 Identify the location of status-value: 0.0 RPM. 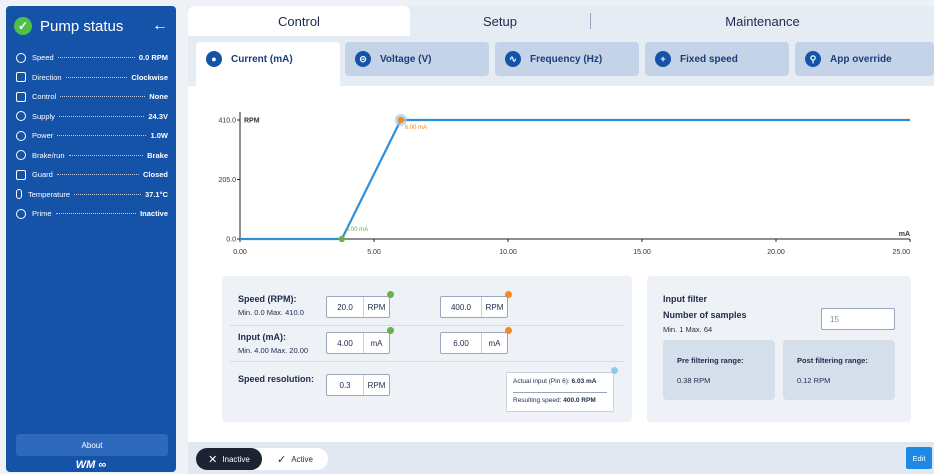
(153, 58).